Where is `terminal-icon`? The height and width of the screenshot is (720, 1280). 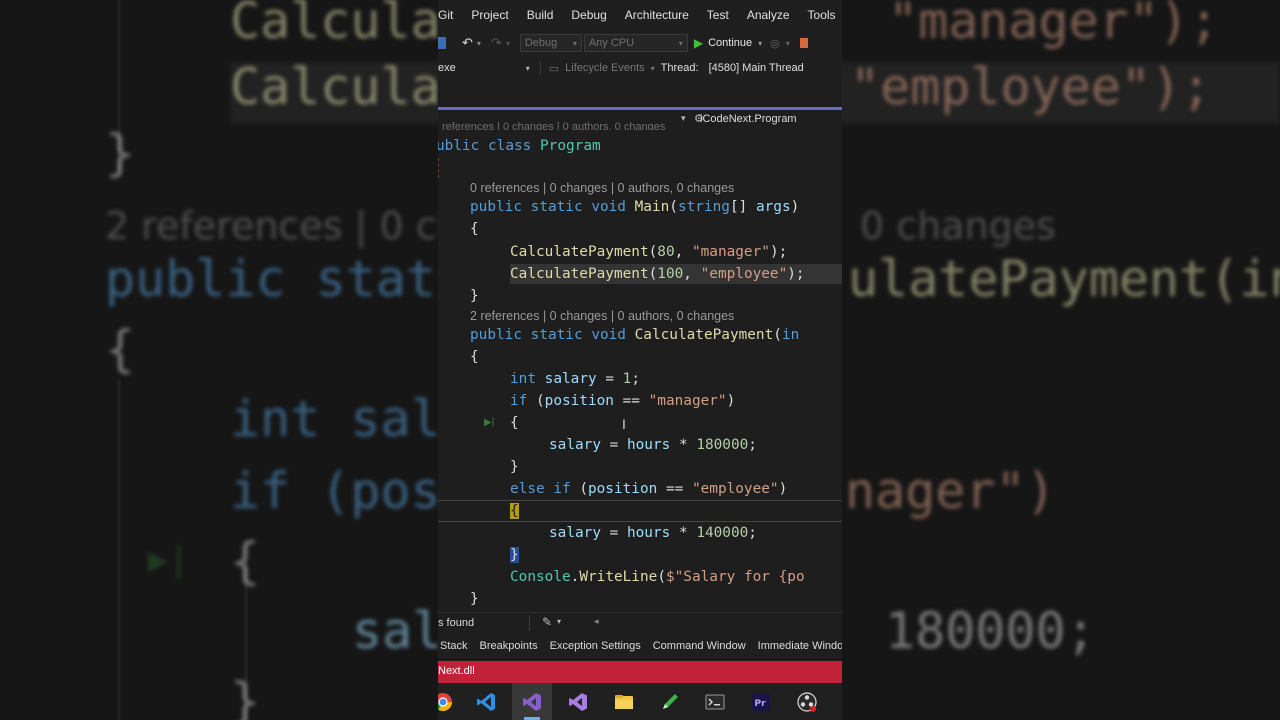 terminal-icon is located at coordinates (715, 702).